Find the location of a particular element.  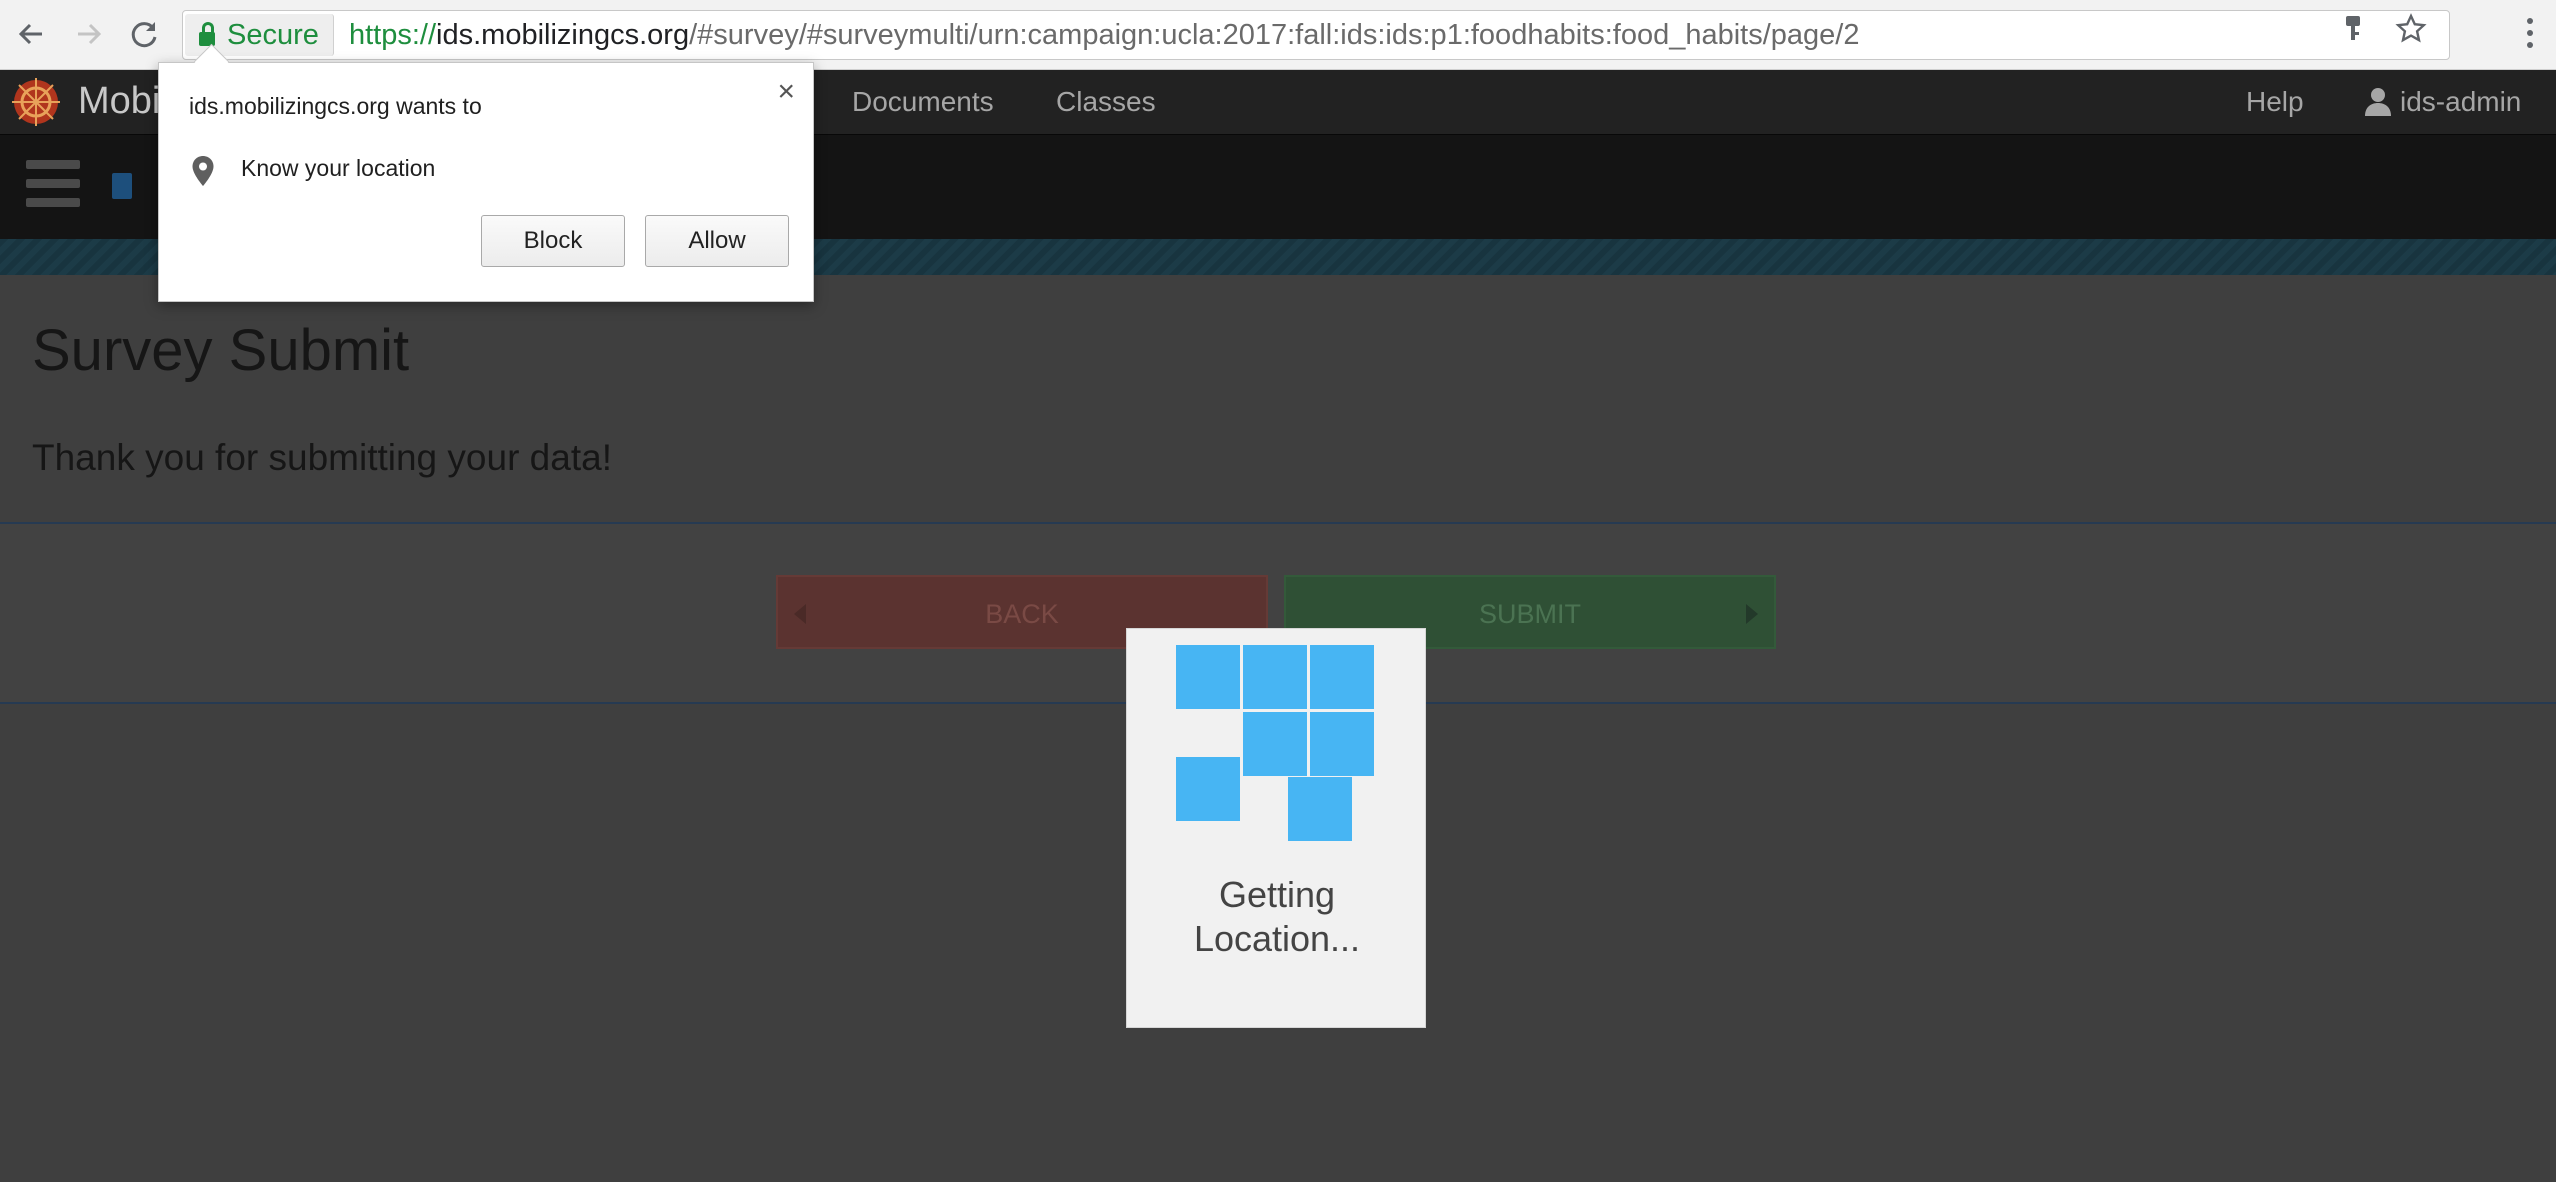

back-button-label: BACK is located at coordinates (1022, 614).